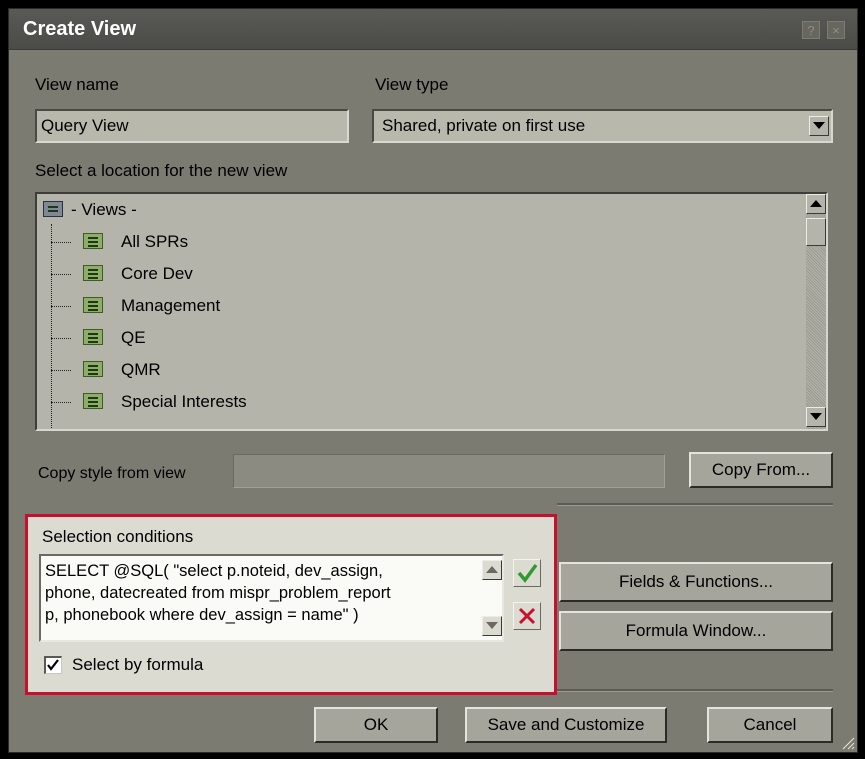 Image resolution: width=865 pixels, height=759 pixels. What do you see at coordinates (816, 232) in the screenshot?
I see `scroll-thumb` at bounding box center [816, 232].